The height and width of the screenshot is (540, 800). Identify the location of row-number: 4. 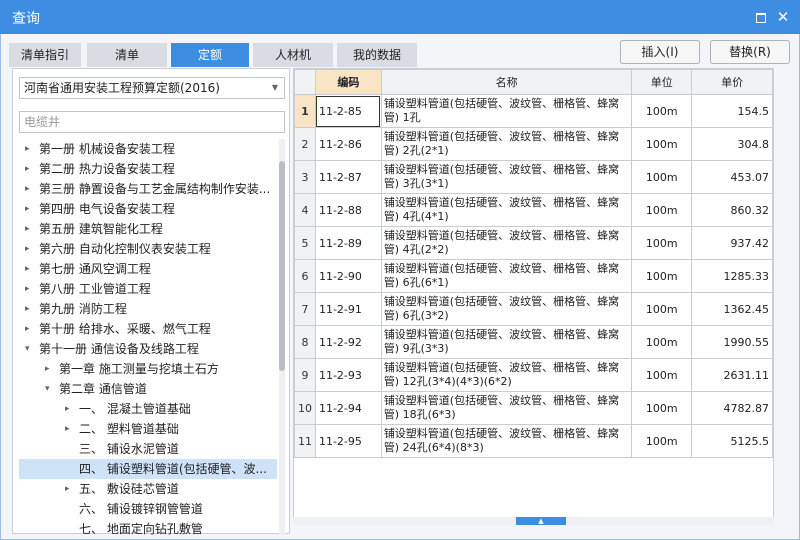
(305, 210).